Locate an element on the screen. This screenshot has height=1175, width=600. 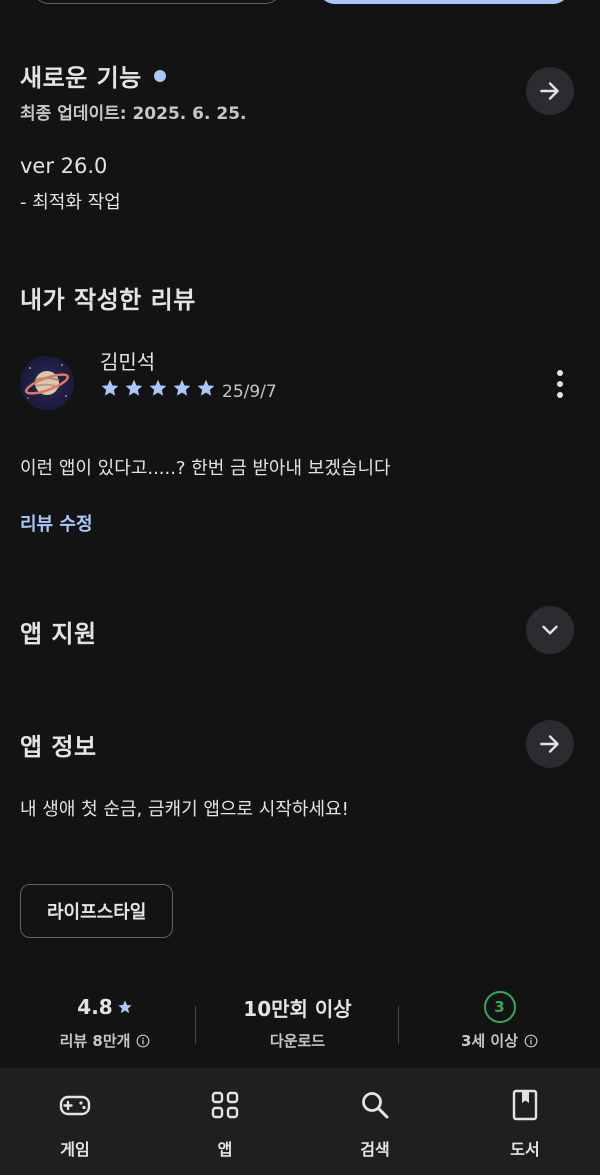
whats-new-title: 새로운 기능 is located at coordinates (81, 78).